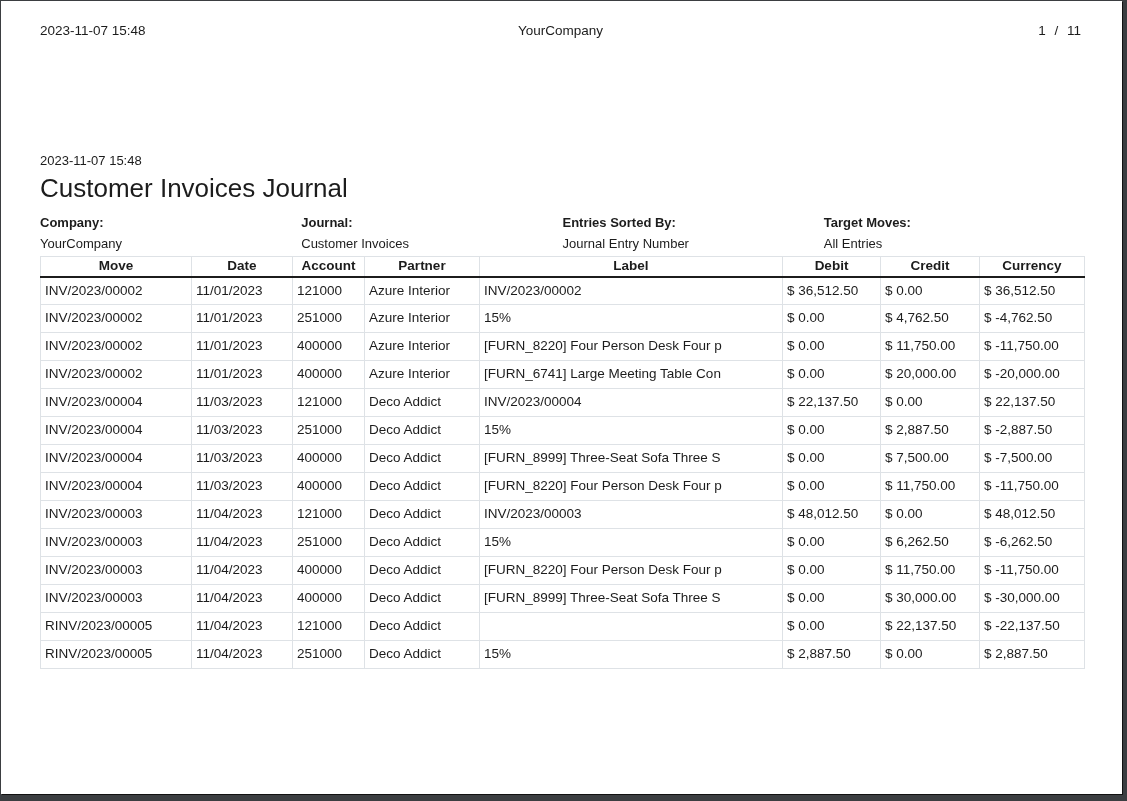  I want to click on table-cell: $ -6,262.50, so click(1032, 542).